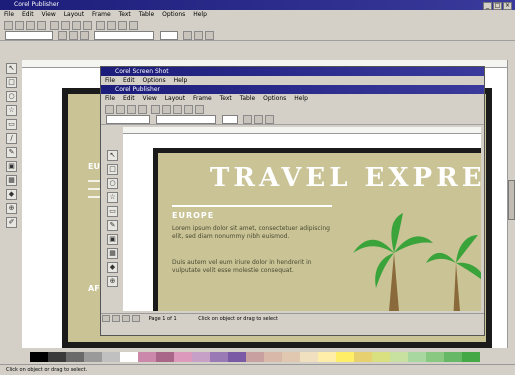 The image size is (515, 375). Describe the element at coordinates (73, 35) in the screenshot. I see `italic-icon` at that location.